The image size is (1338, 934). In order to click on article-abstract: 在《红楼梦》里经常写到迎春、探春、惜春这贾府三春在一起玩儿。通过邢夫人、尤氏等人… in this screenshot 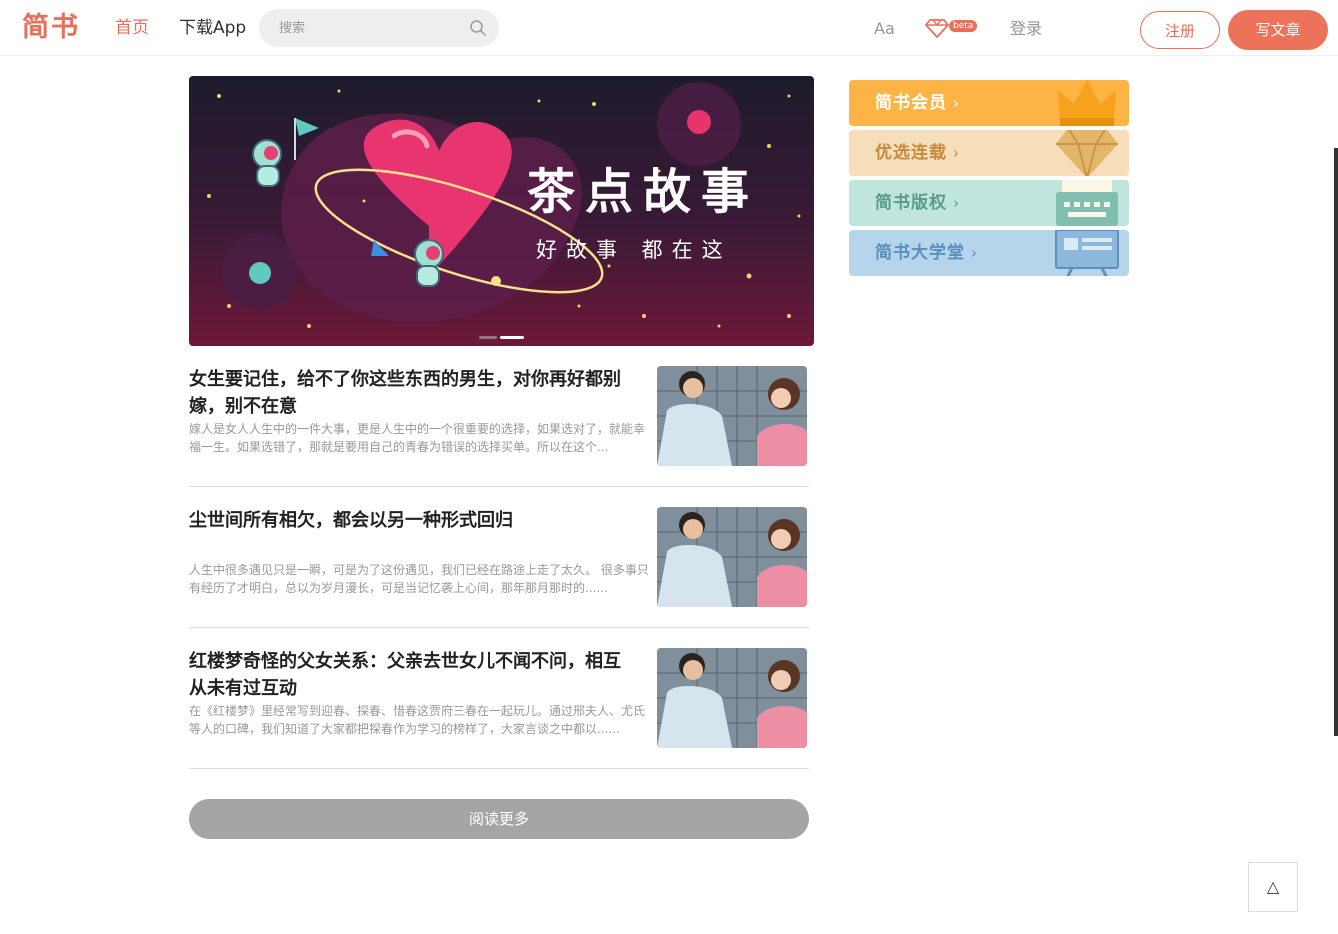, I will do `click(417, 720)`.